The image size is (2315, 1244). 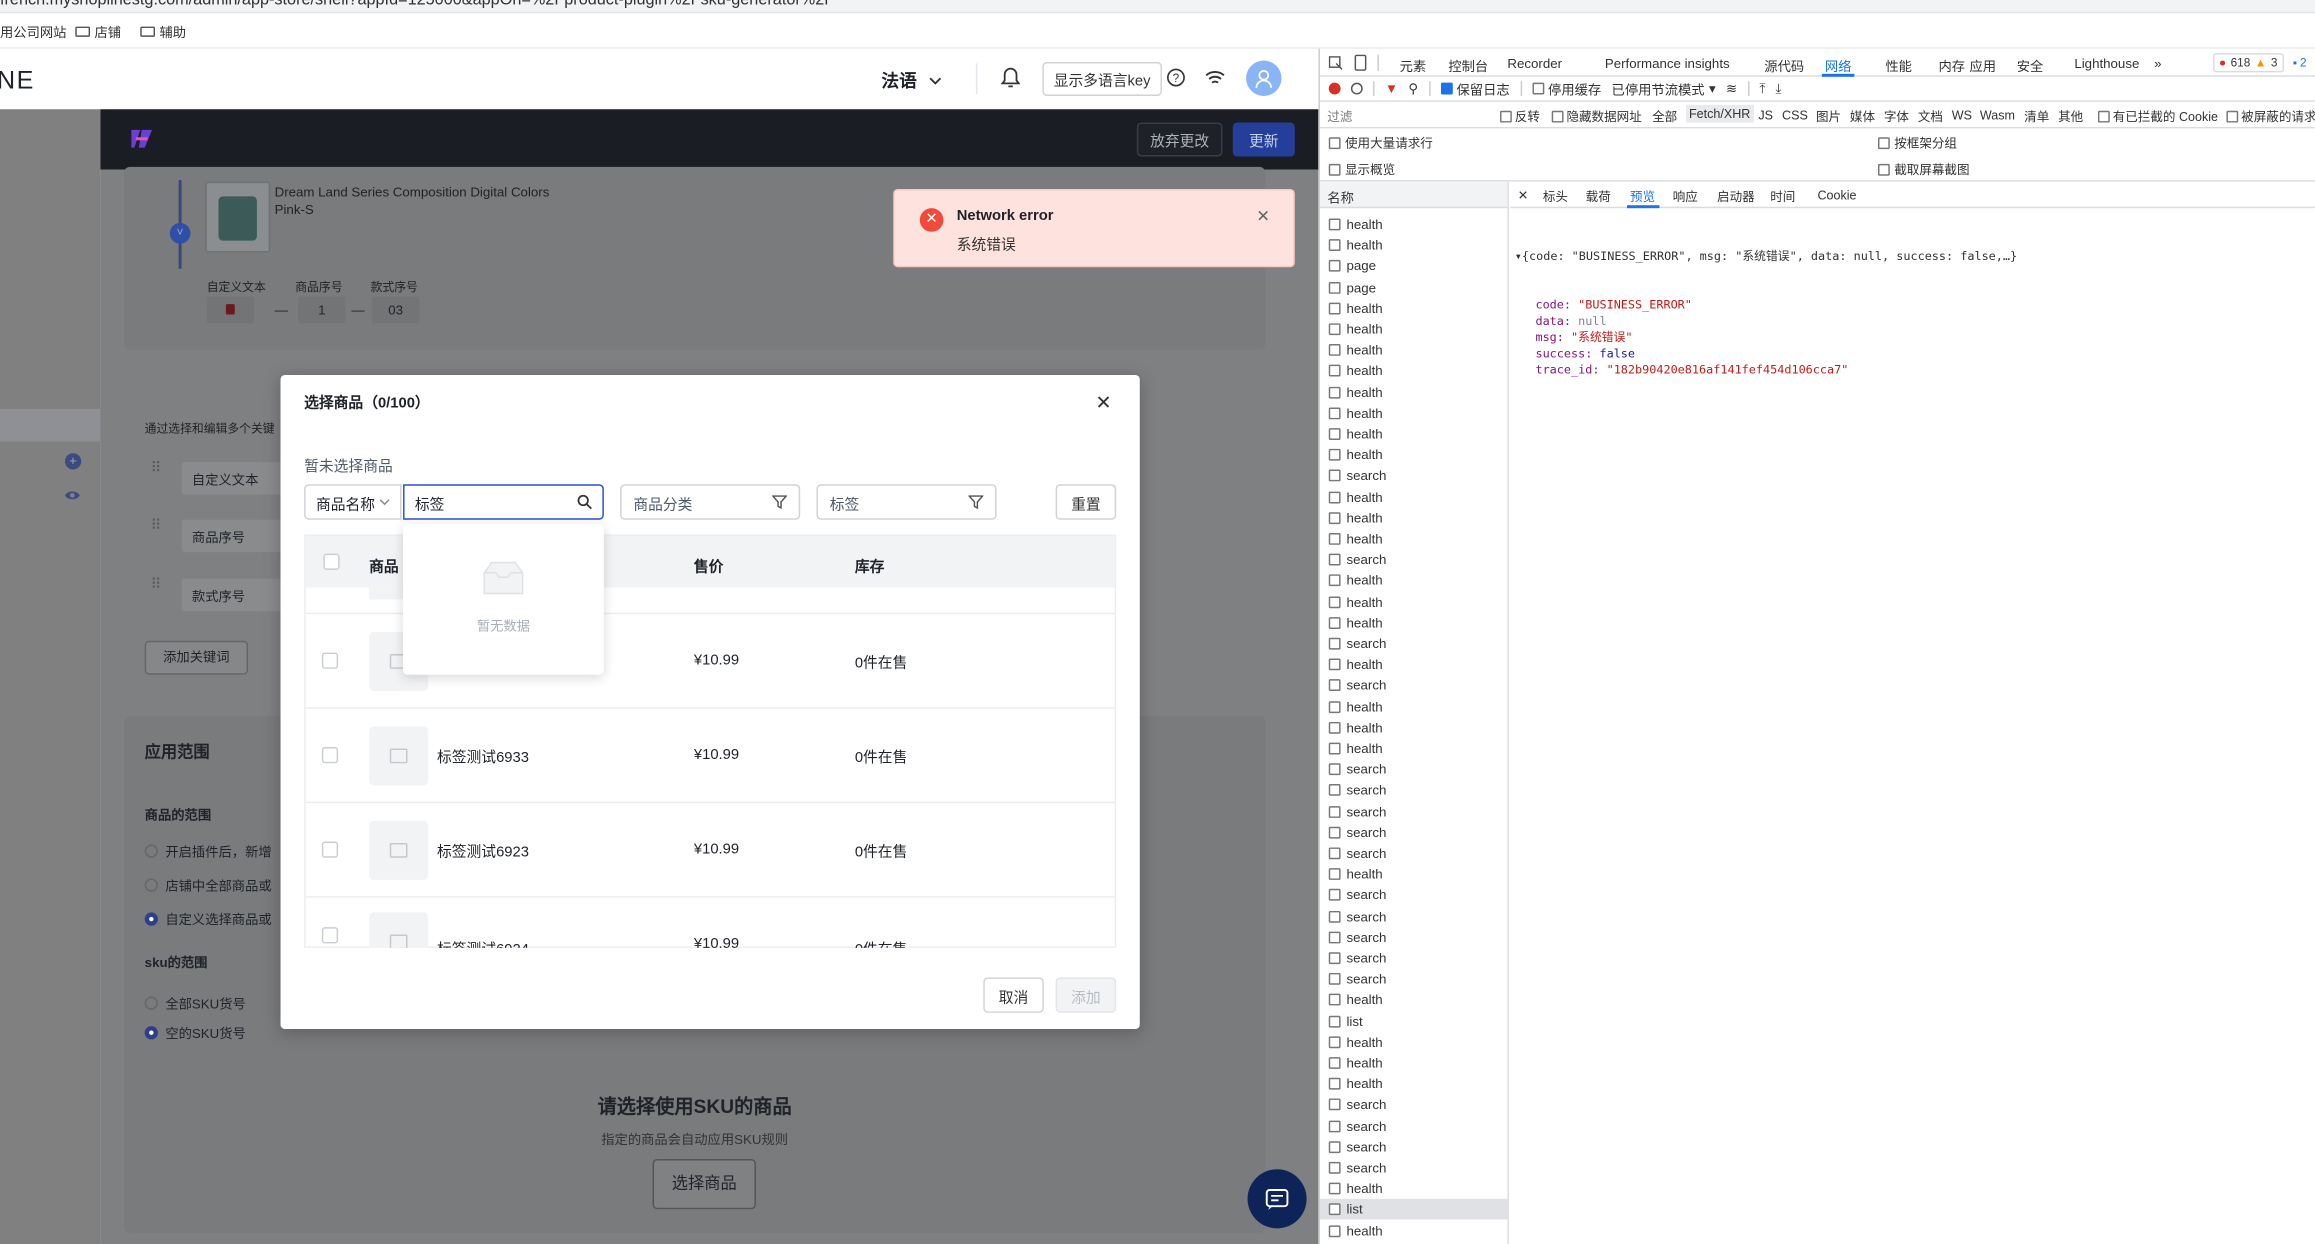 What do you see at coordinates (196, 657) in the screenshot?
I see `add-keyword-button: 添加关键词` at bounding box center [196, 657].